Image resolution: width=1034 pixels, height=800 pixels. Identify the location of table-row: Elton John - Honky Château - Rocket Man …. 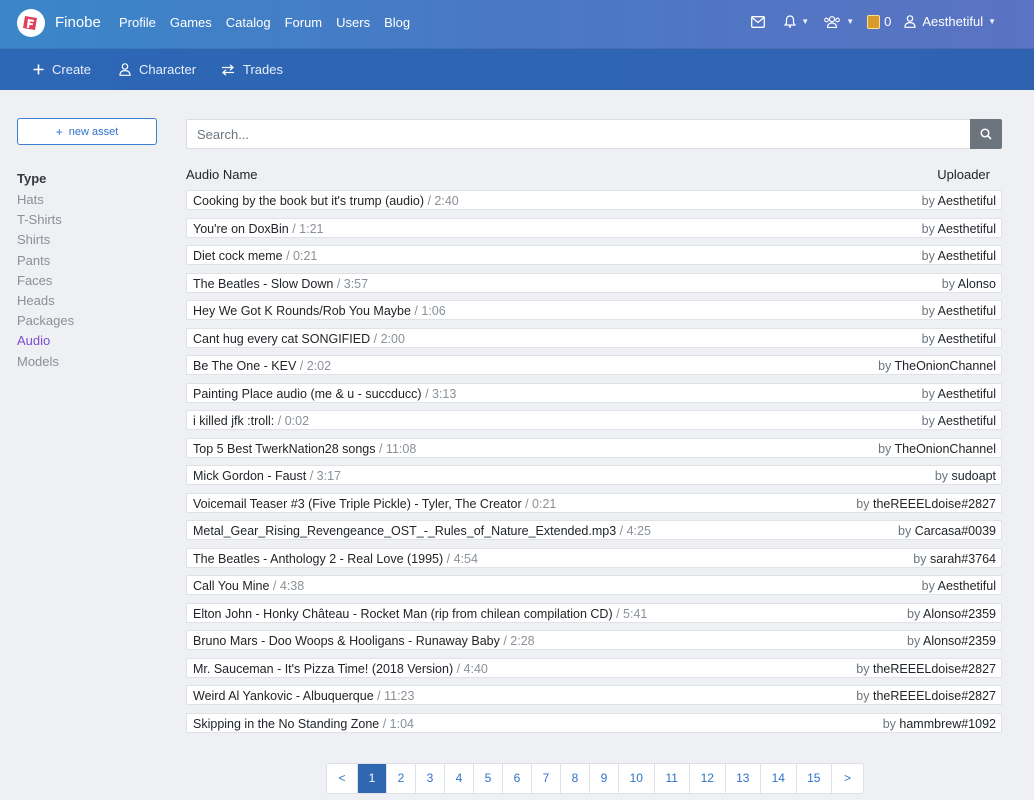
(594, 612).